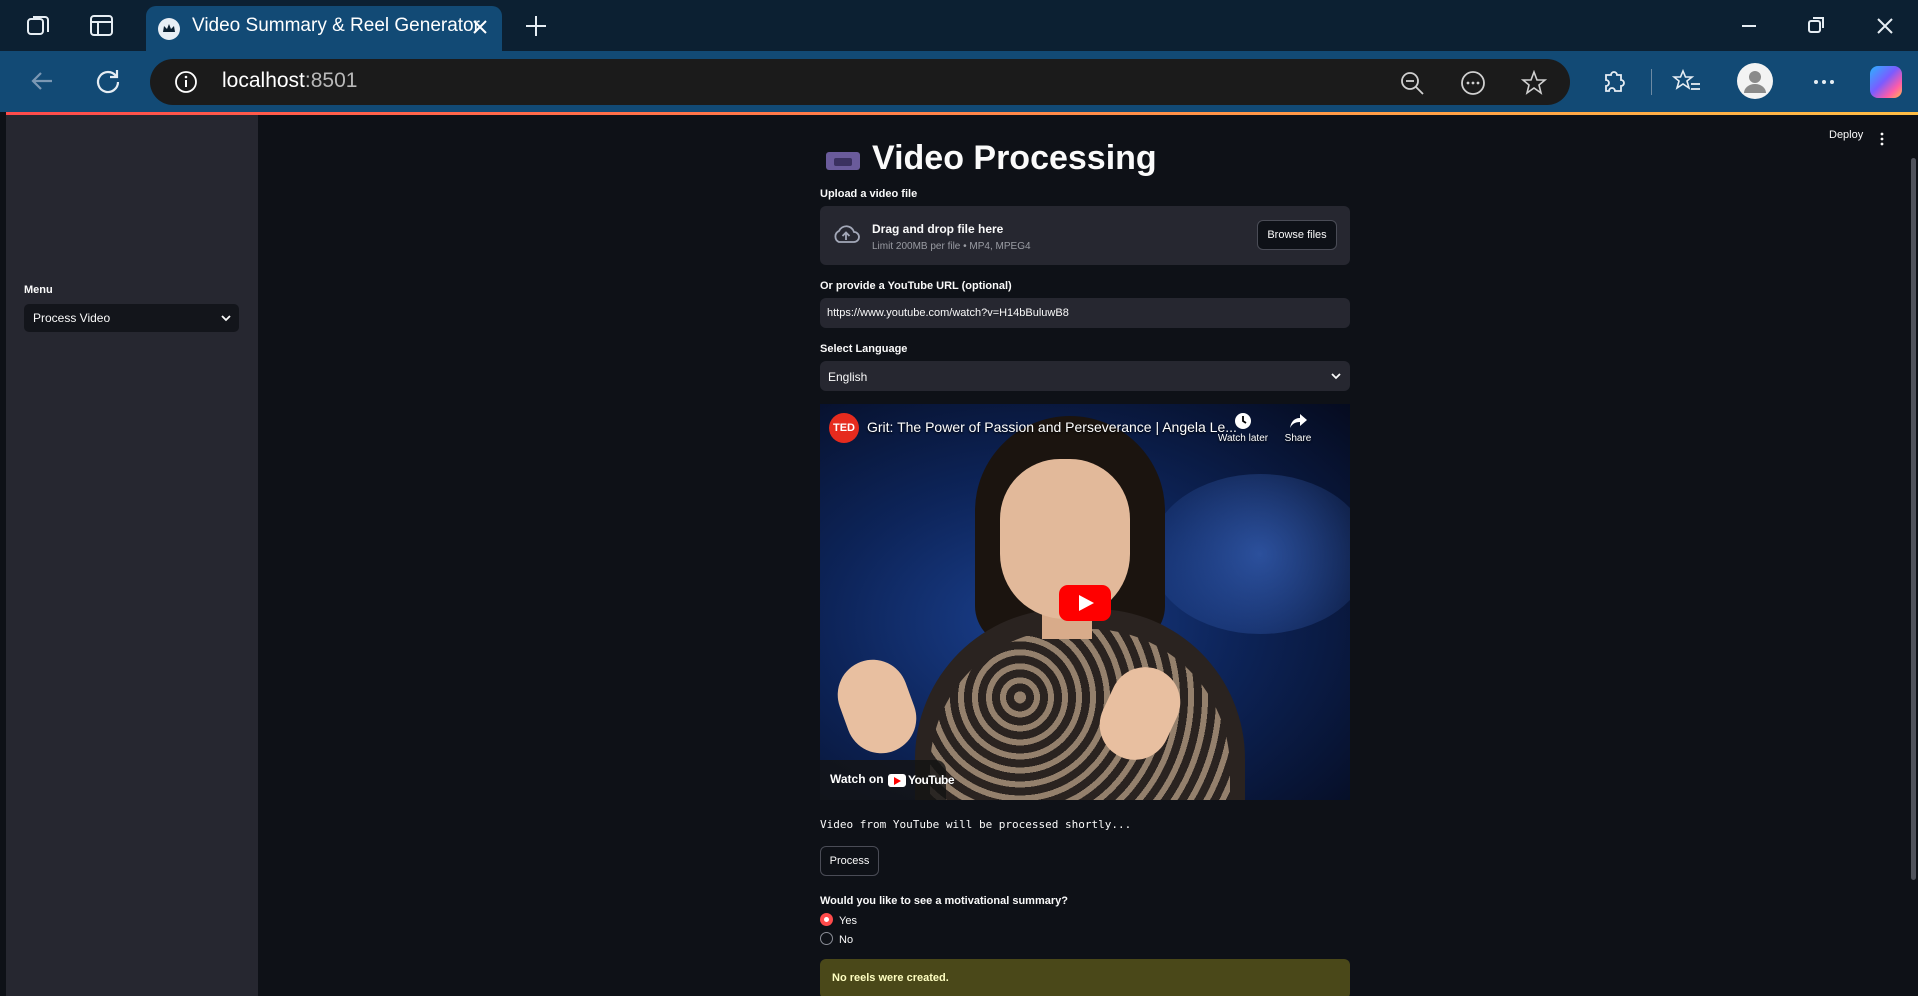  I want to click on tab-active: Video Summary & Reel Generator, so click(324, 28).